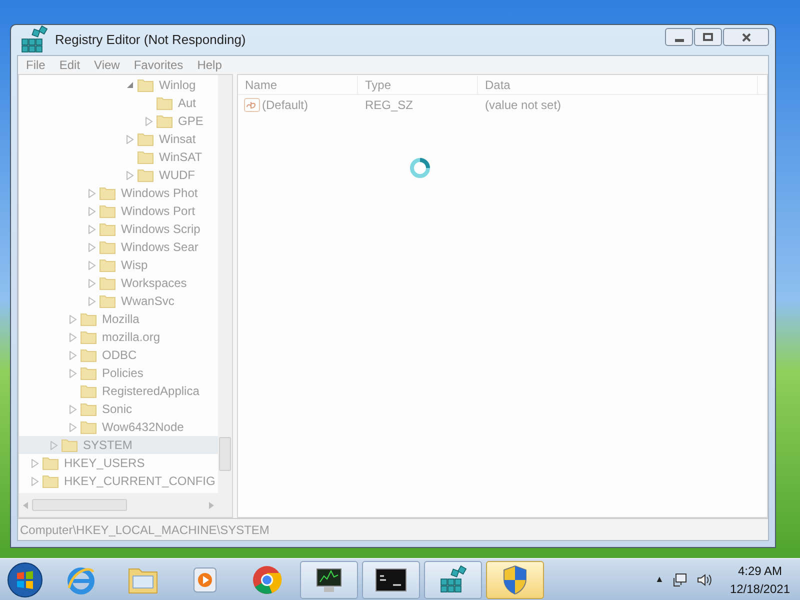 The height and width of the screenshot is (600, 800). I want to click on close-button, so click(746, 37).